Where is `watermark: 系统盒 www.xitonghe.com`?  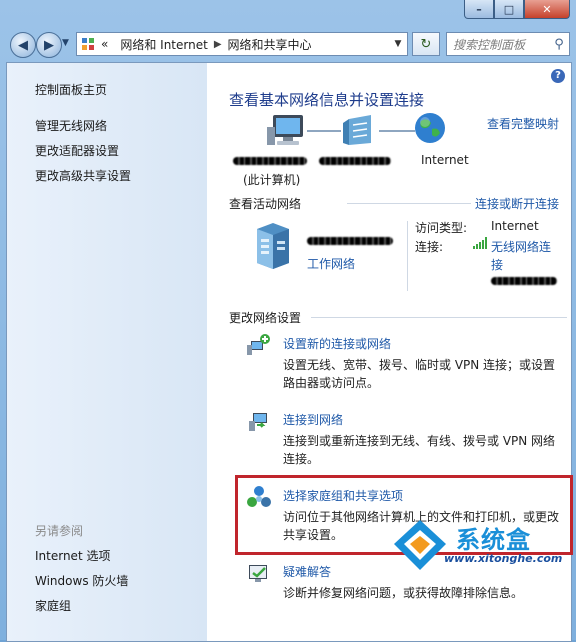 watermark: 系统盒 www.xitonghe.com is located at coordinates (474, 545).